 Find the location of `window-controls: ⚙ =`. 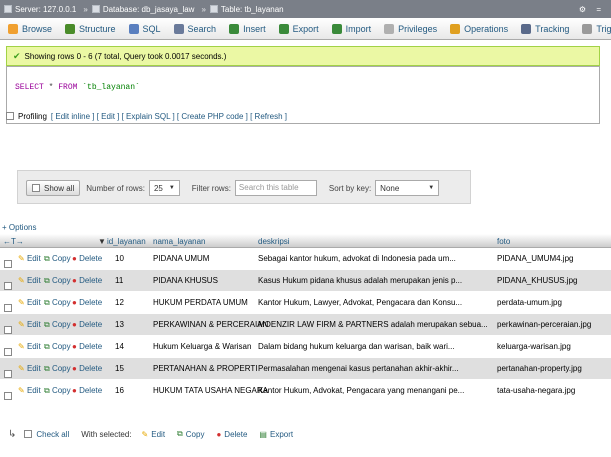

window-controls: ⚙ = is located at coordinates (592, 9).